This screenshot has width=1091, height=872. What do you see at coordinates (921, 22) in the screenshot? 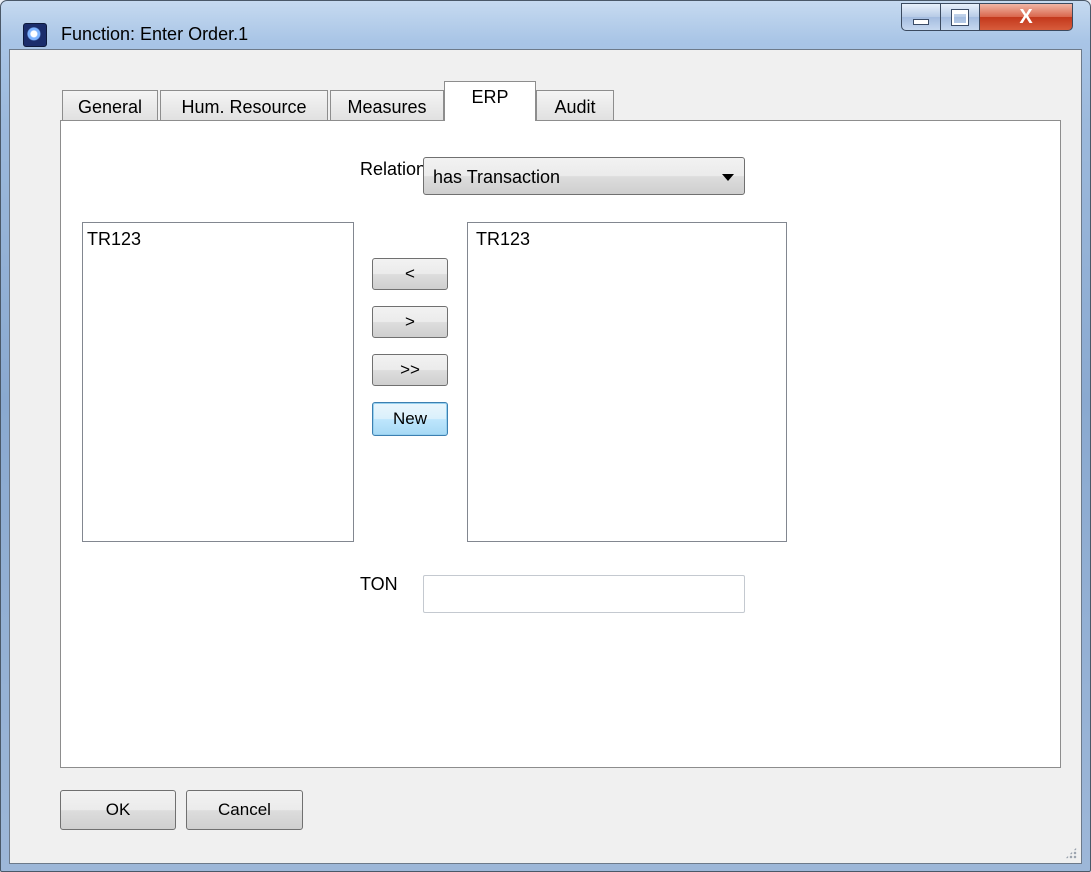
I see `minimize-icon` at bounding box center [921, 22].